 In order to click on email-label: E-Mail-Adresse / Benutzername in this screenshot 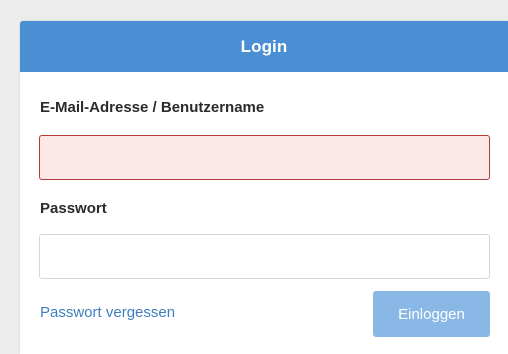, I will do `click(152, 107)`.